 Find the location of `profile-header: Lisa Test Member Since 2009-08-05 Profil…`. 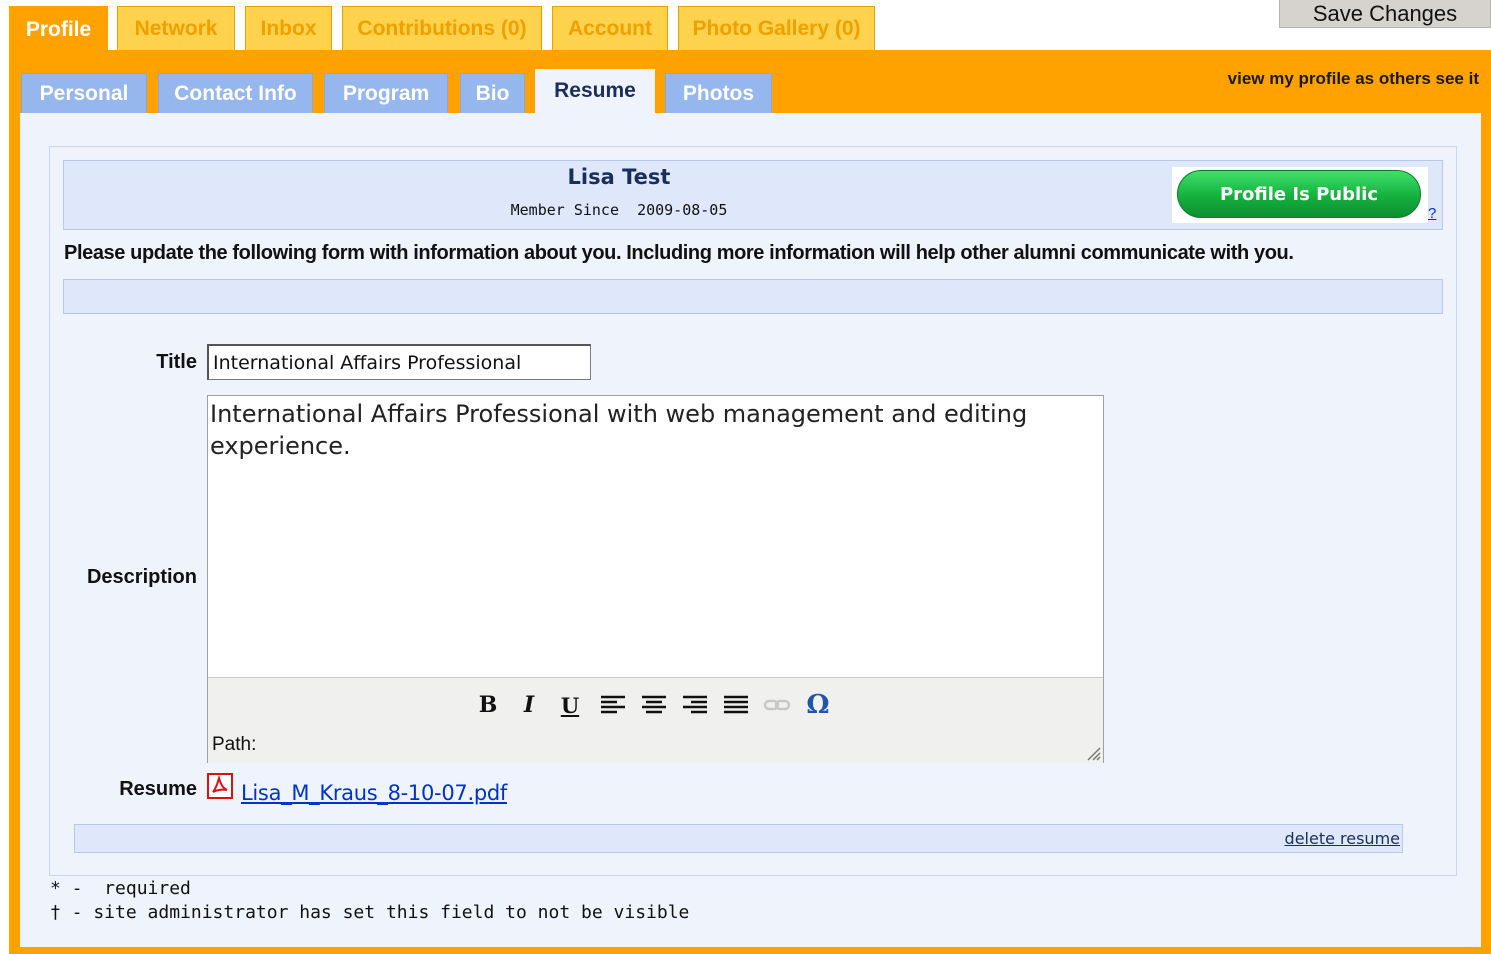

profile-header: Lisa Test Member Since 2009-08-05 Profil… is located at coordinates (753, 195).